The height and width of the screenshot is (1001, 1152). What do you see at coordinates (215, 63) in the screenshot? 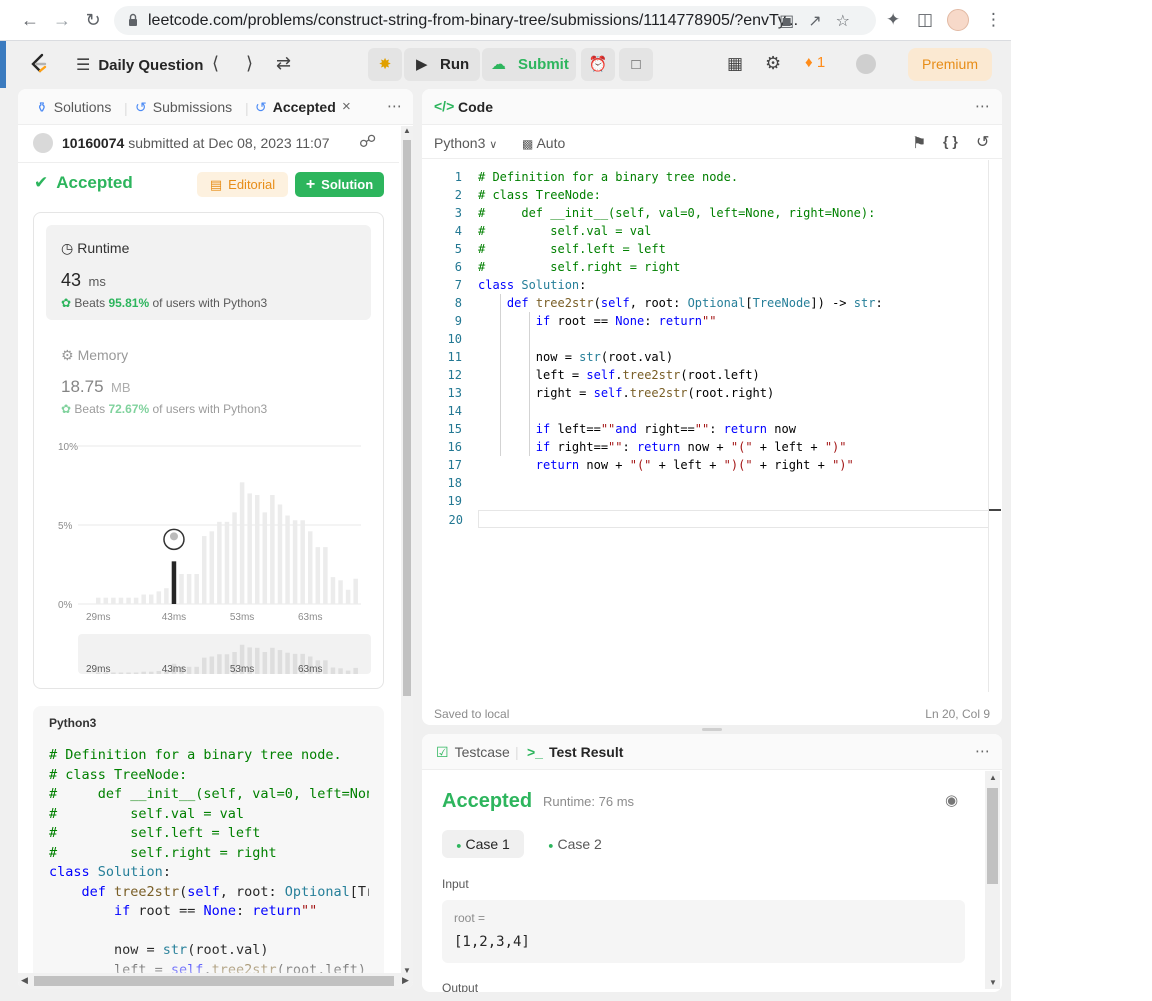
I see `prev-problem-icon: ⟨` at bounding box center [215, 63].